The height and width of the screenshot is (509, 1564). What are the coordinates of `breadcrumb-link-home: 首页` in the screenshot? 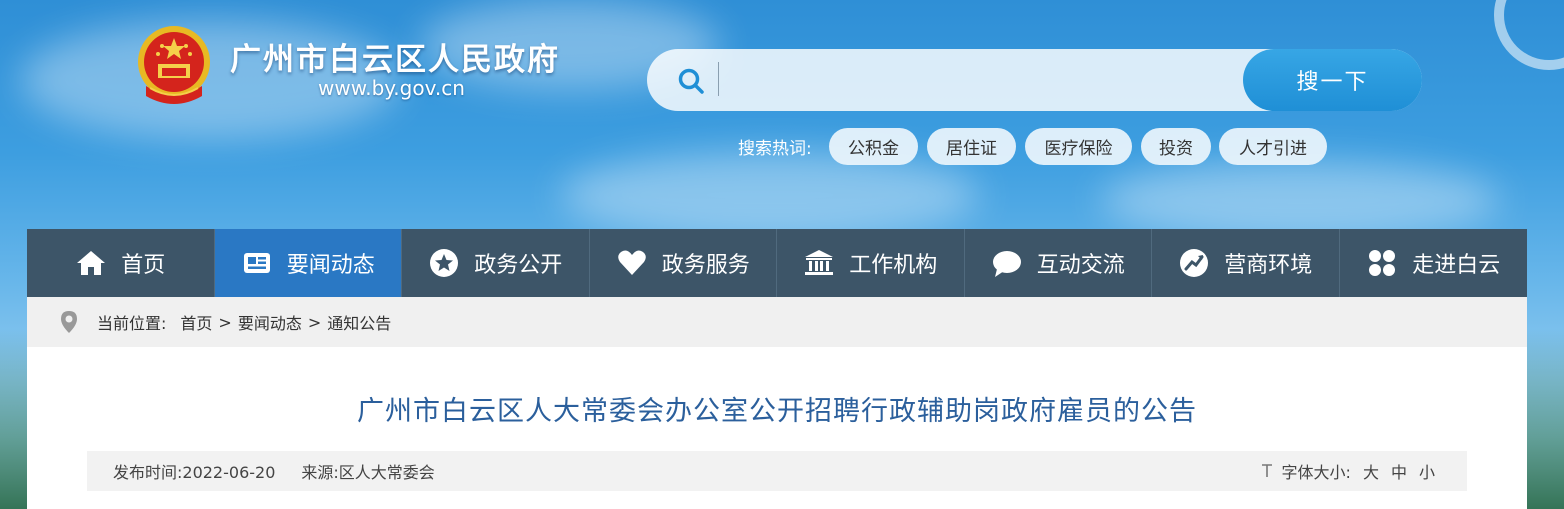 It's located at (196, 322).